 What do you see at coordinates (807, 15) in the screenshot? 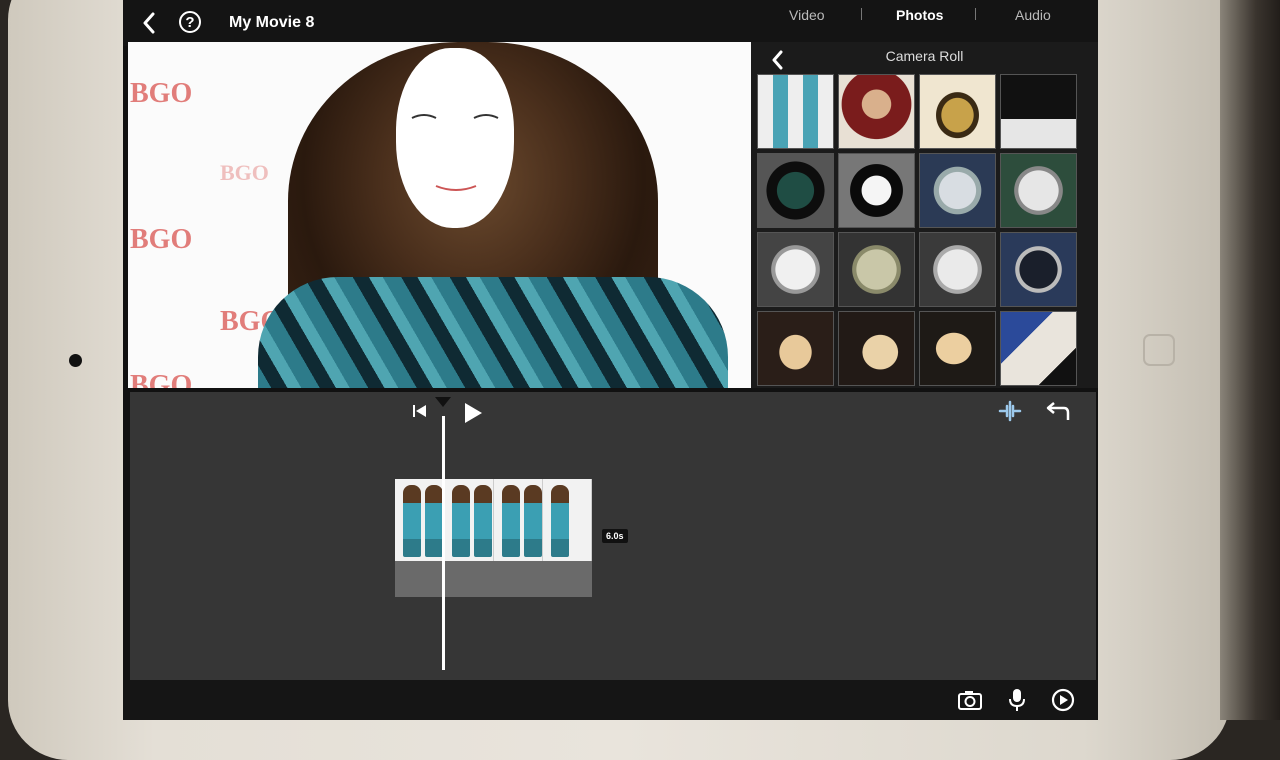
I see `tab-video: Video` at bounding box center [807, 15].